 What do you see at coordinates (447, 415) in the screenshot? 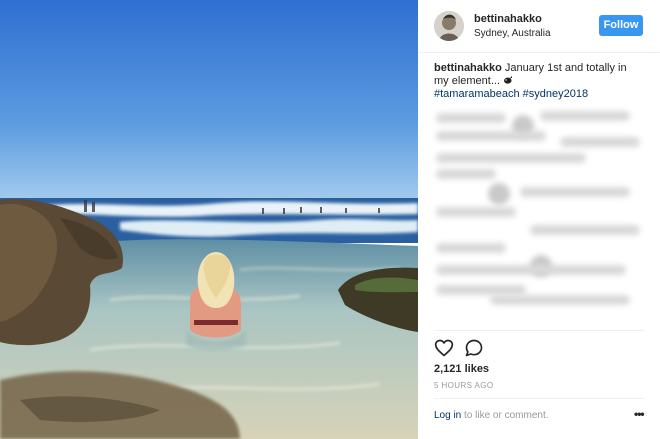
I see `login-link: Log in` at bounding box center [447, 415].